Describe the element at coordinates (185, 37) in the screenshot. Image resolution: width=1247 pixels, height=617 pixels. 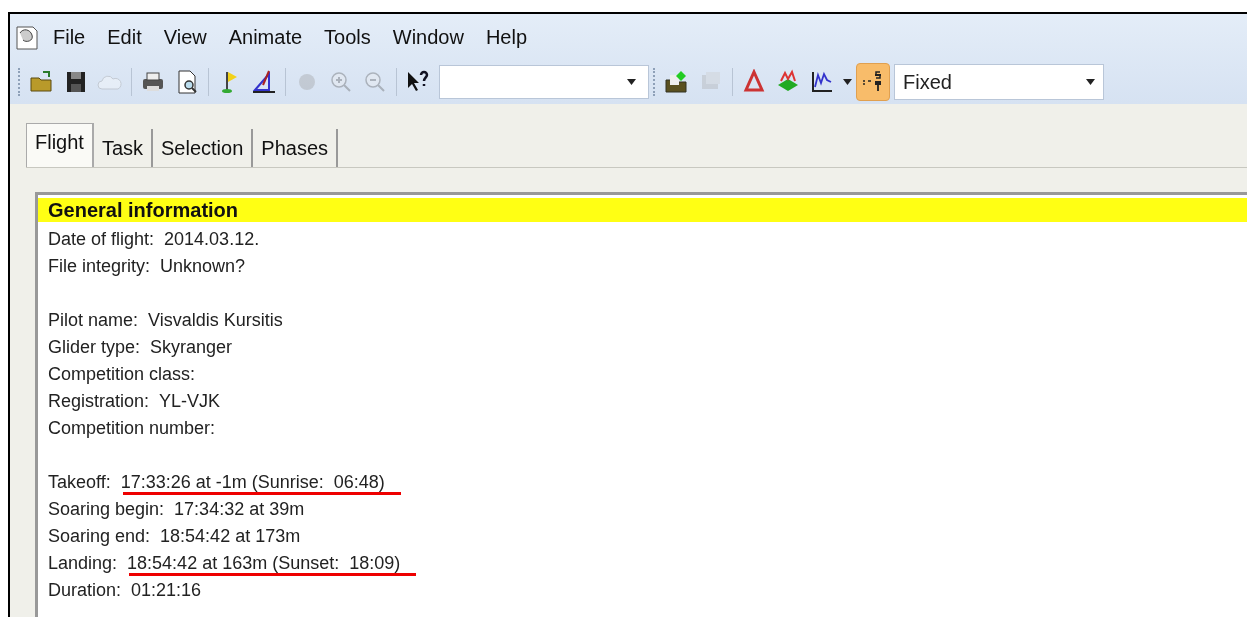
I see `menu-item: View` at that location.